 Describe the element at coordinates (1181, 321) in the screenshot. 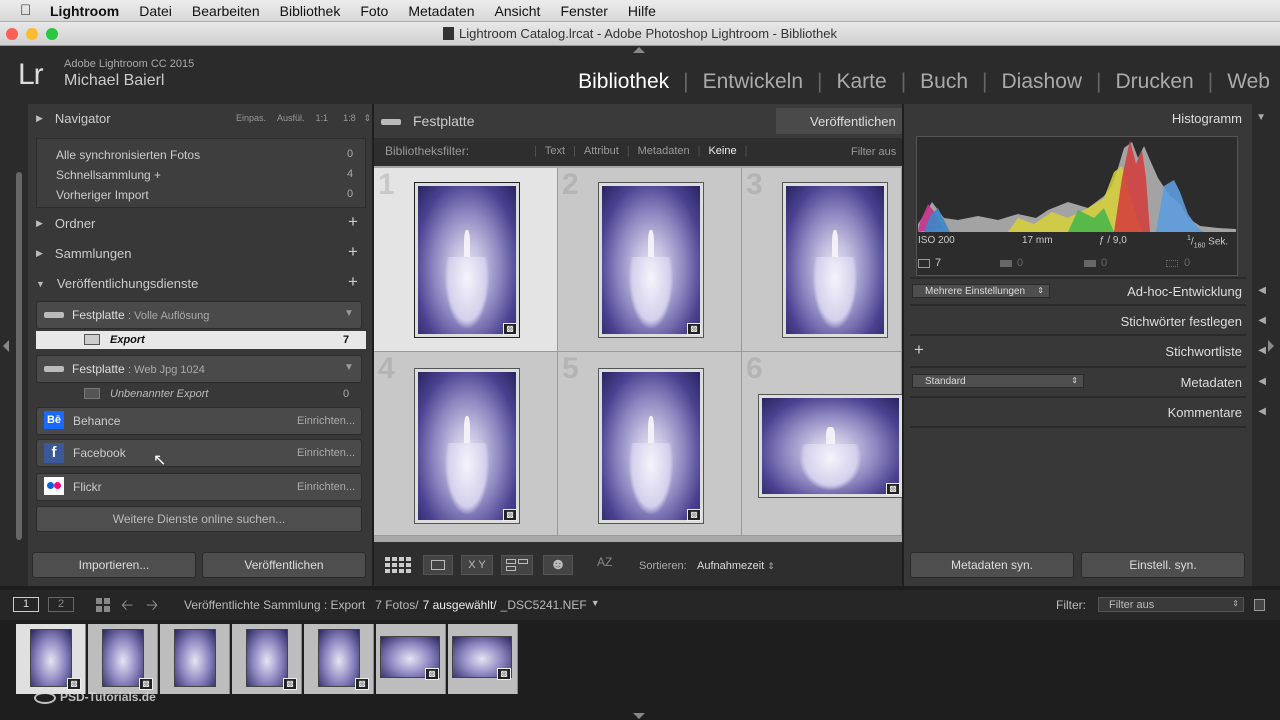

I see `keywording-header: Stichwörter festlegen` at that location.